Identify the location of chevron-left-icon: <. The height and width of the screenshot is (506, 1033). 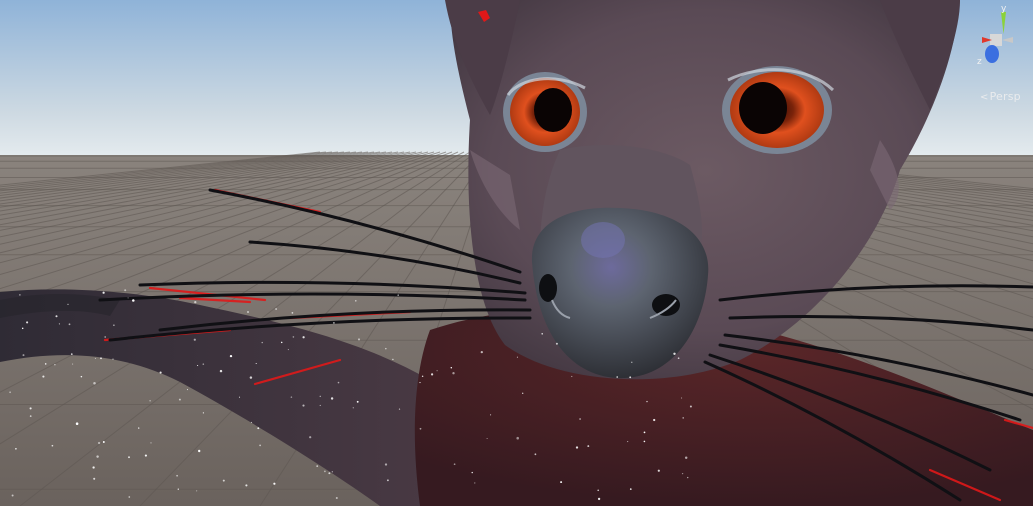
(984, 97).